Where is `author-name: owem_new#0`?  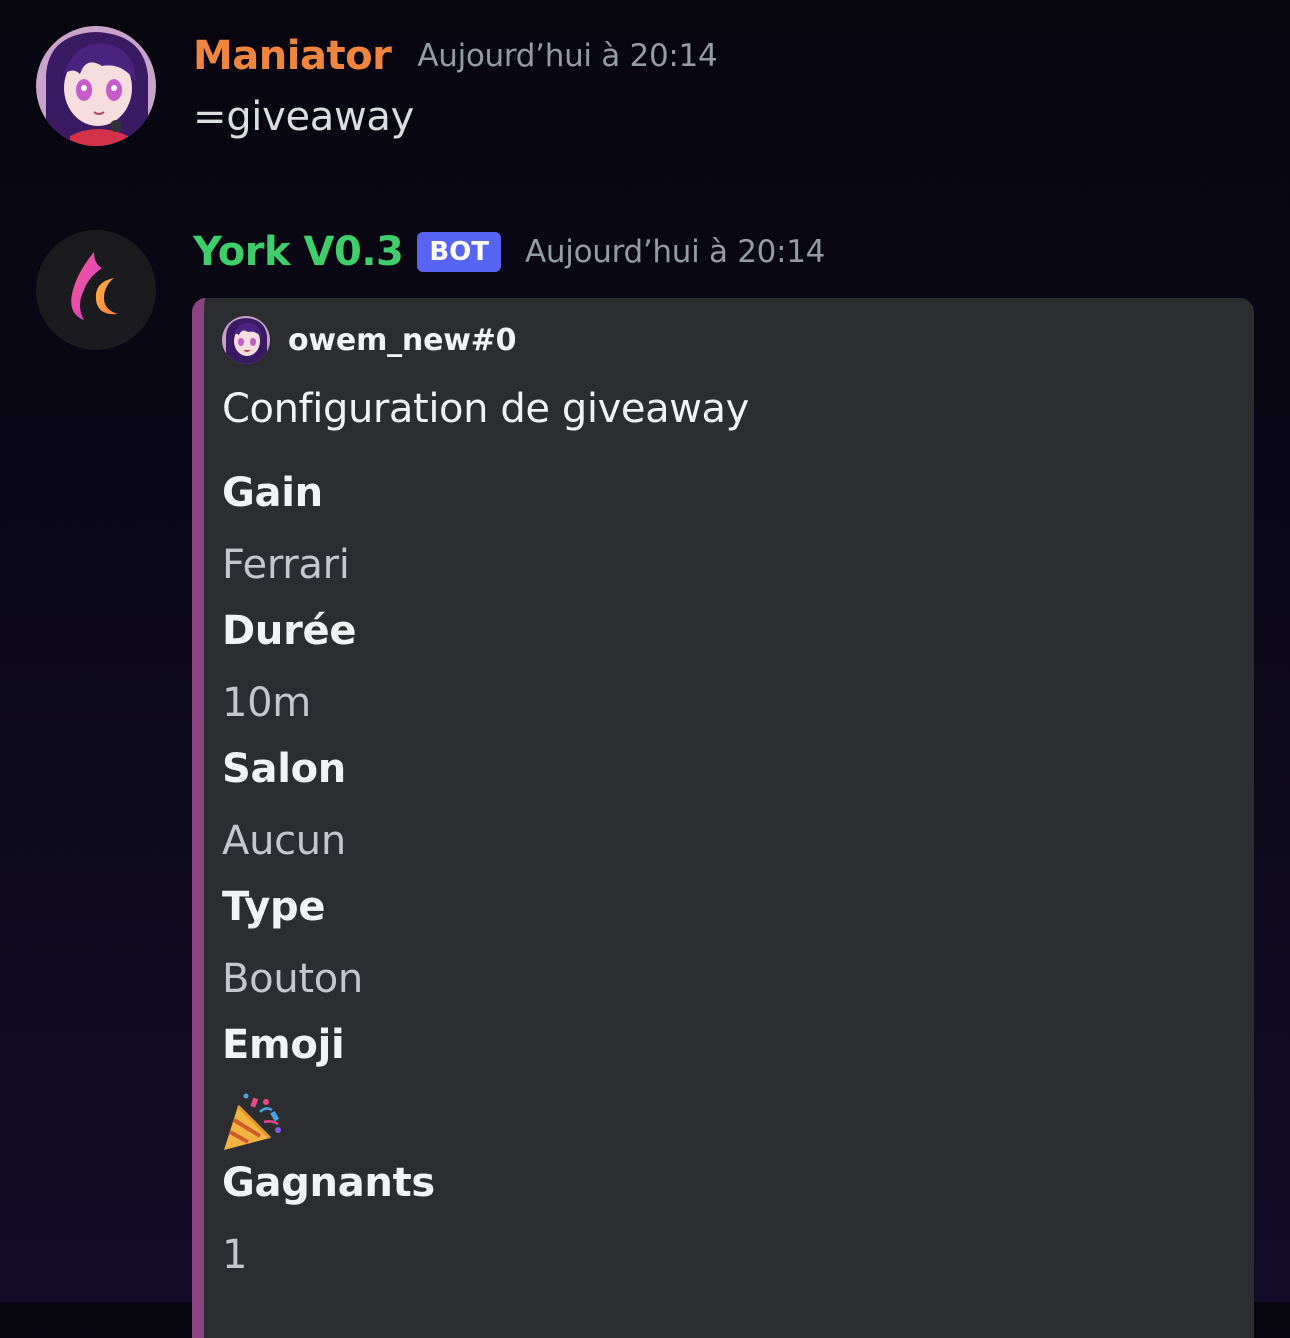 author-name: owem_new#0 is located at coordinates (402, 340).